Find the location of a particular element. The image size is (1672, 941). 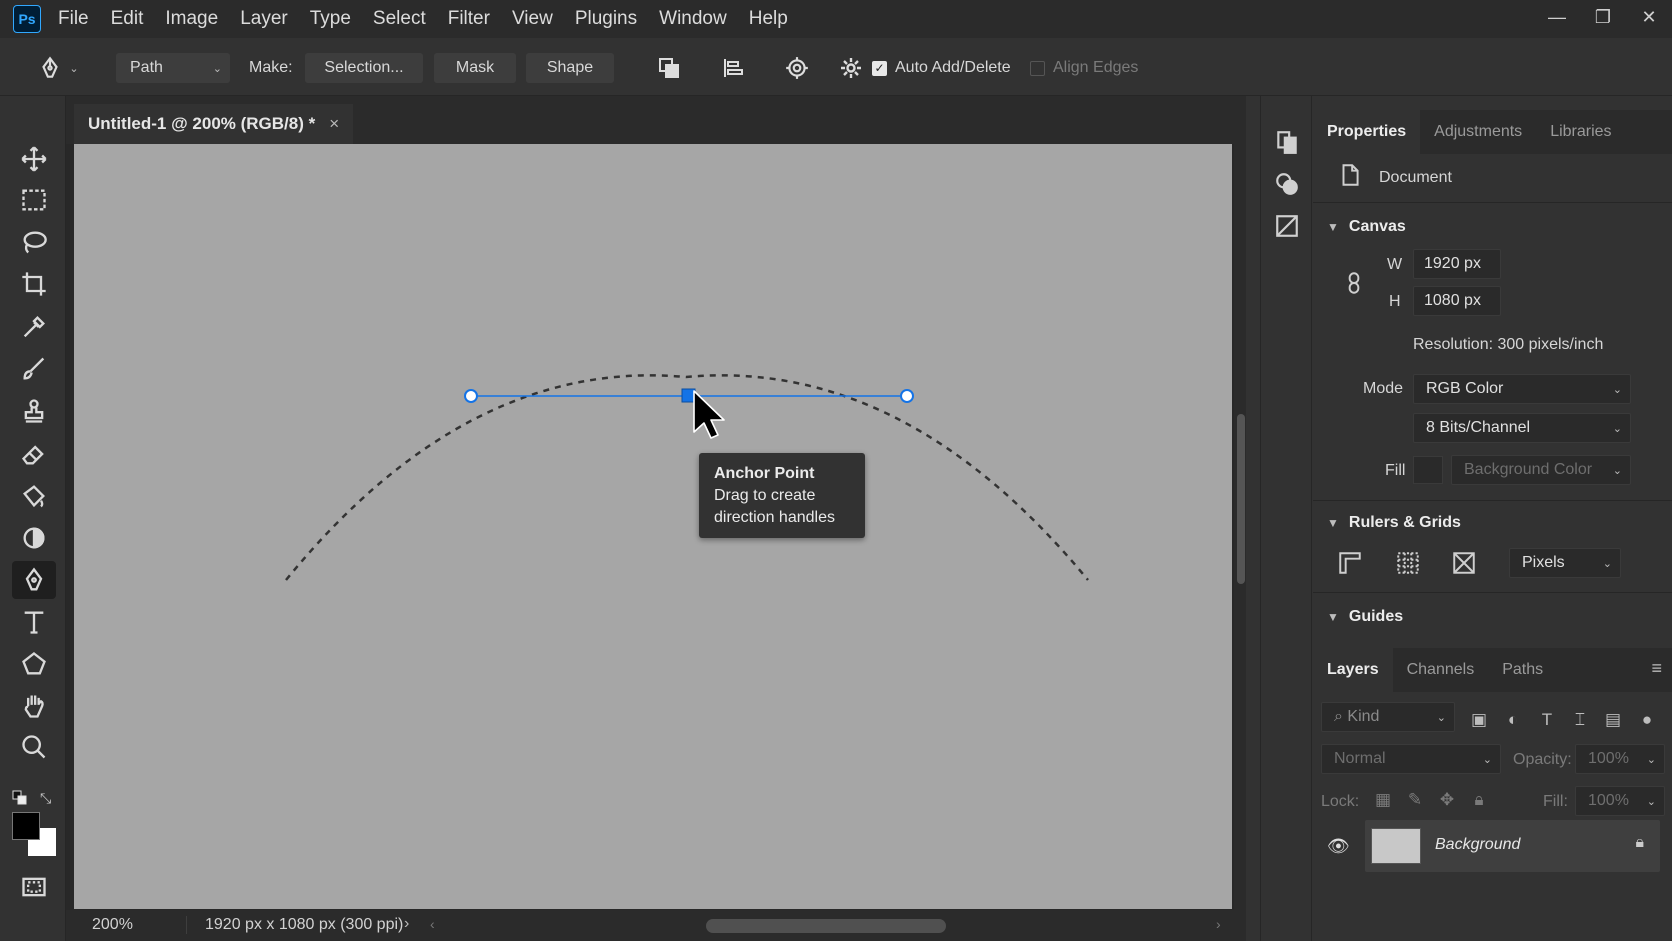

auto-add-delete-checkbox: ✓ Auto Add/Delete is located at coordinates (941, 68).